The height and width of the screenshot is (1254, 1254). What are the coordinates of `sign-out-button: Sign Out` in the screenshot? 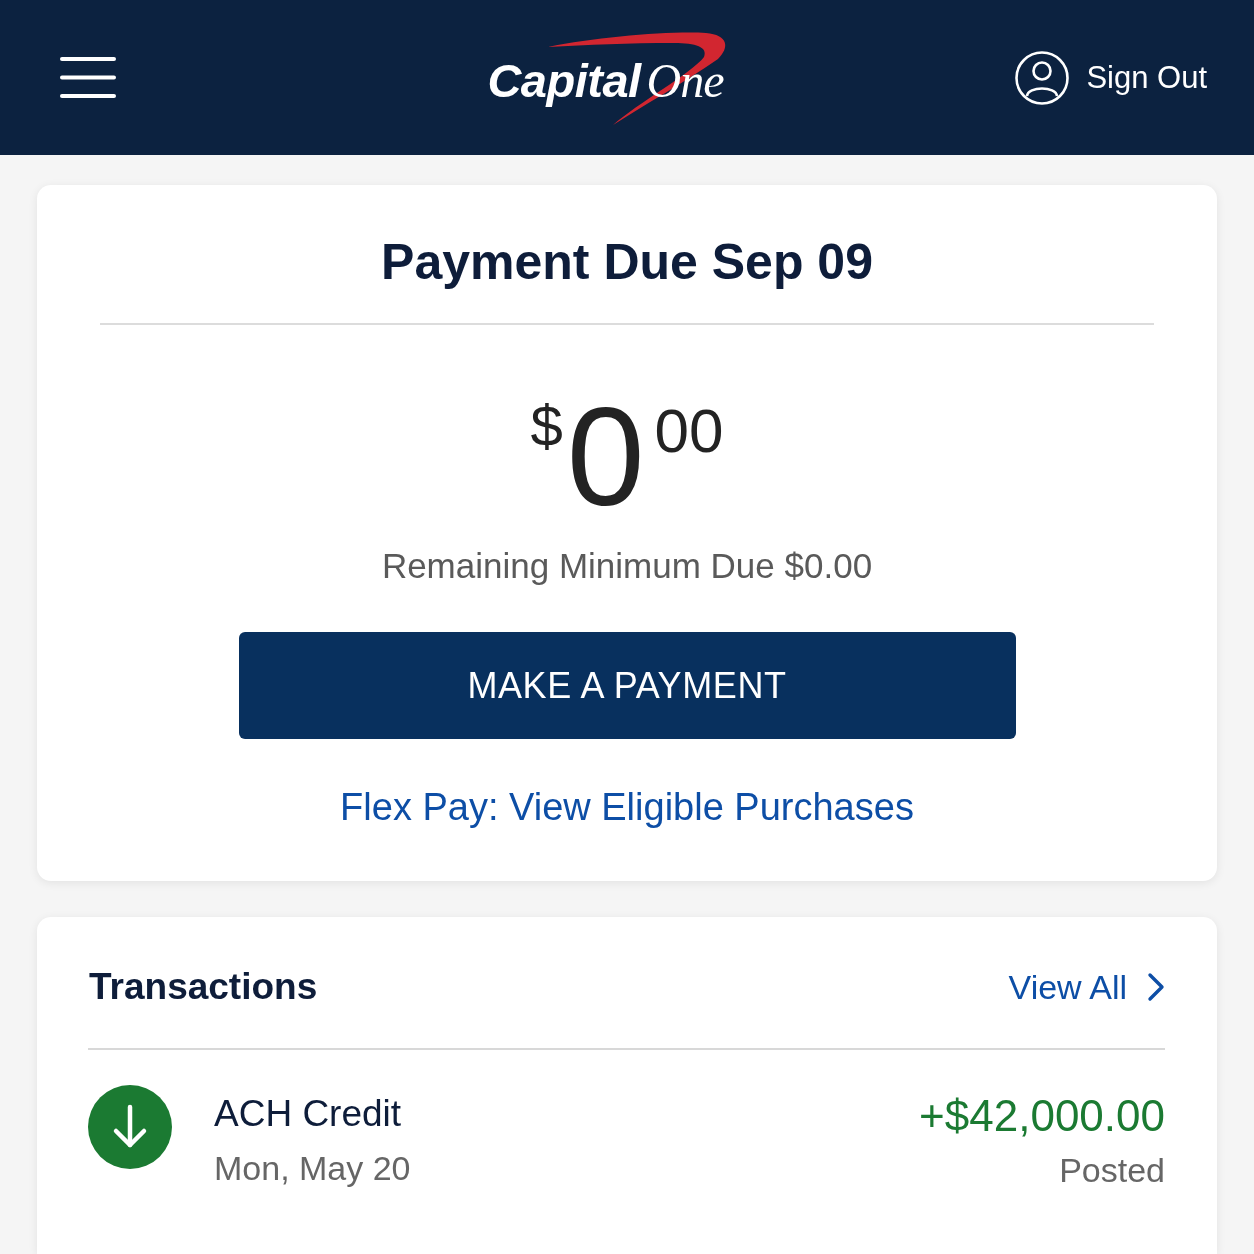 It's located at (1111, 77).